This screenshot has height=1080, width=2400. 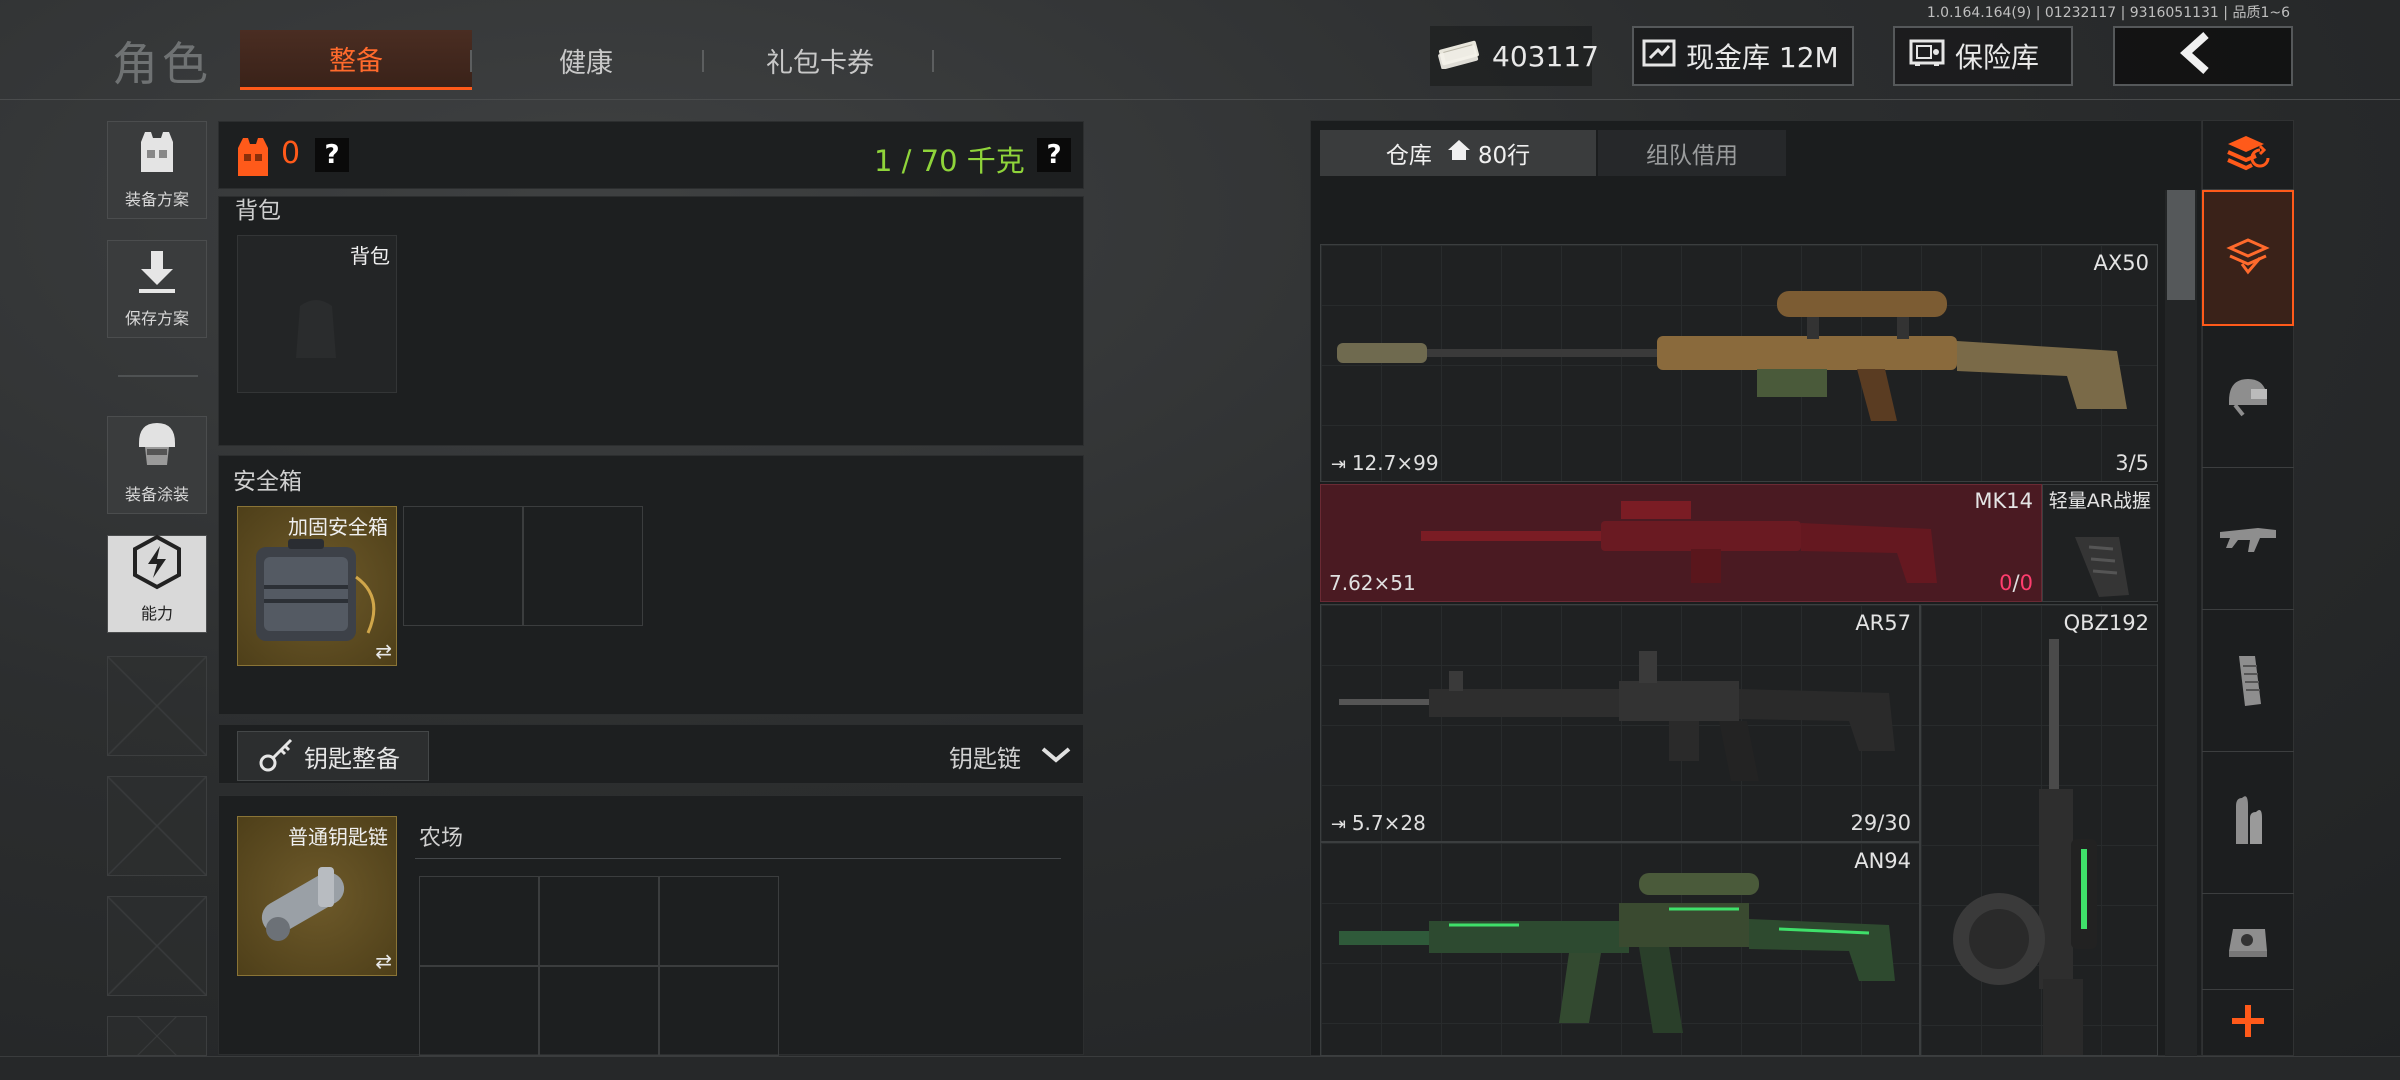 I want to click on category-tab-magazine, so click(x=2248, y=682).